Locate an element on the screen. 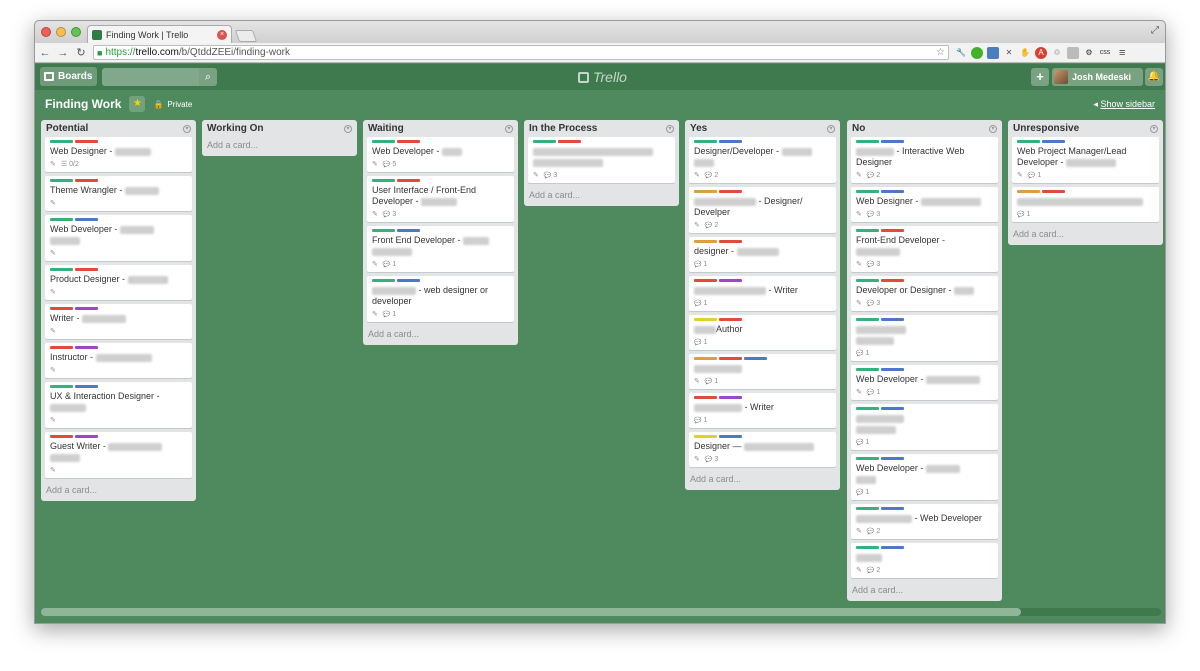 This screenshot has width=1200, height=671. comments-badge: 💬 3 is located at coordinates (873, 214).